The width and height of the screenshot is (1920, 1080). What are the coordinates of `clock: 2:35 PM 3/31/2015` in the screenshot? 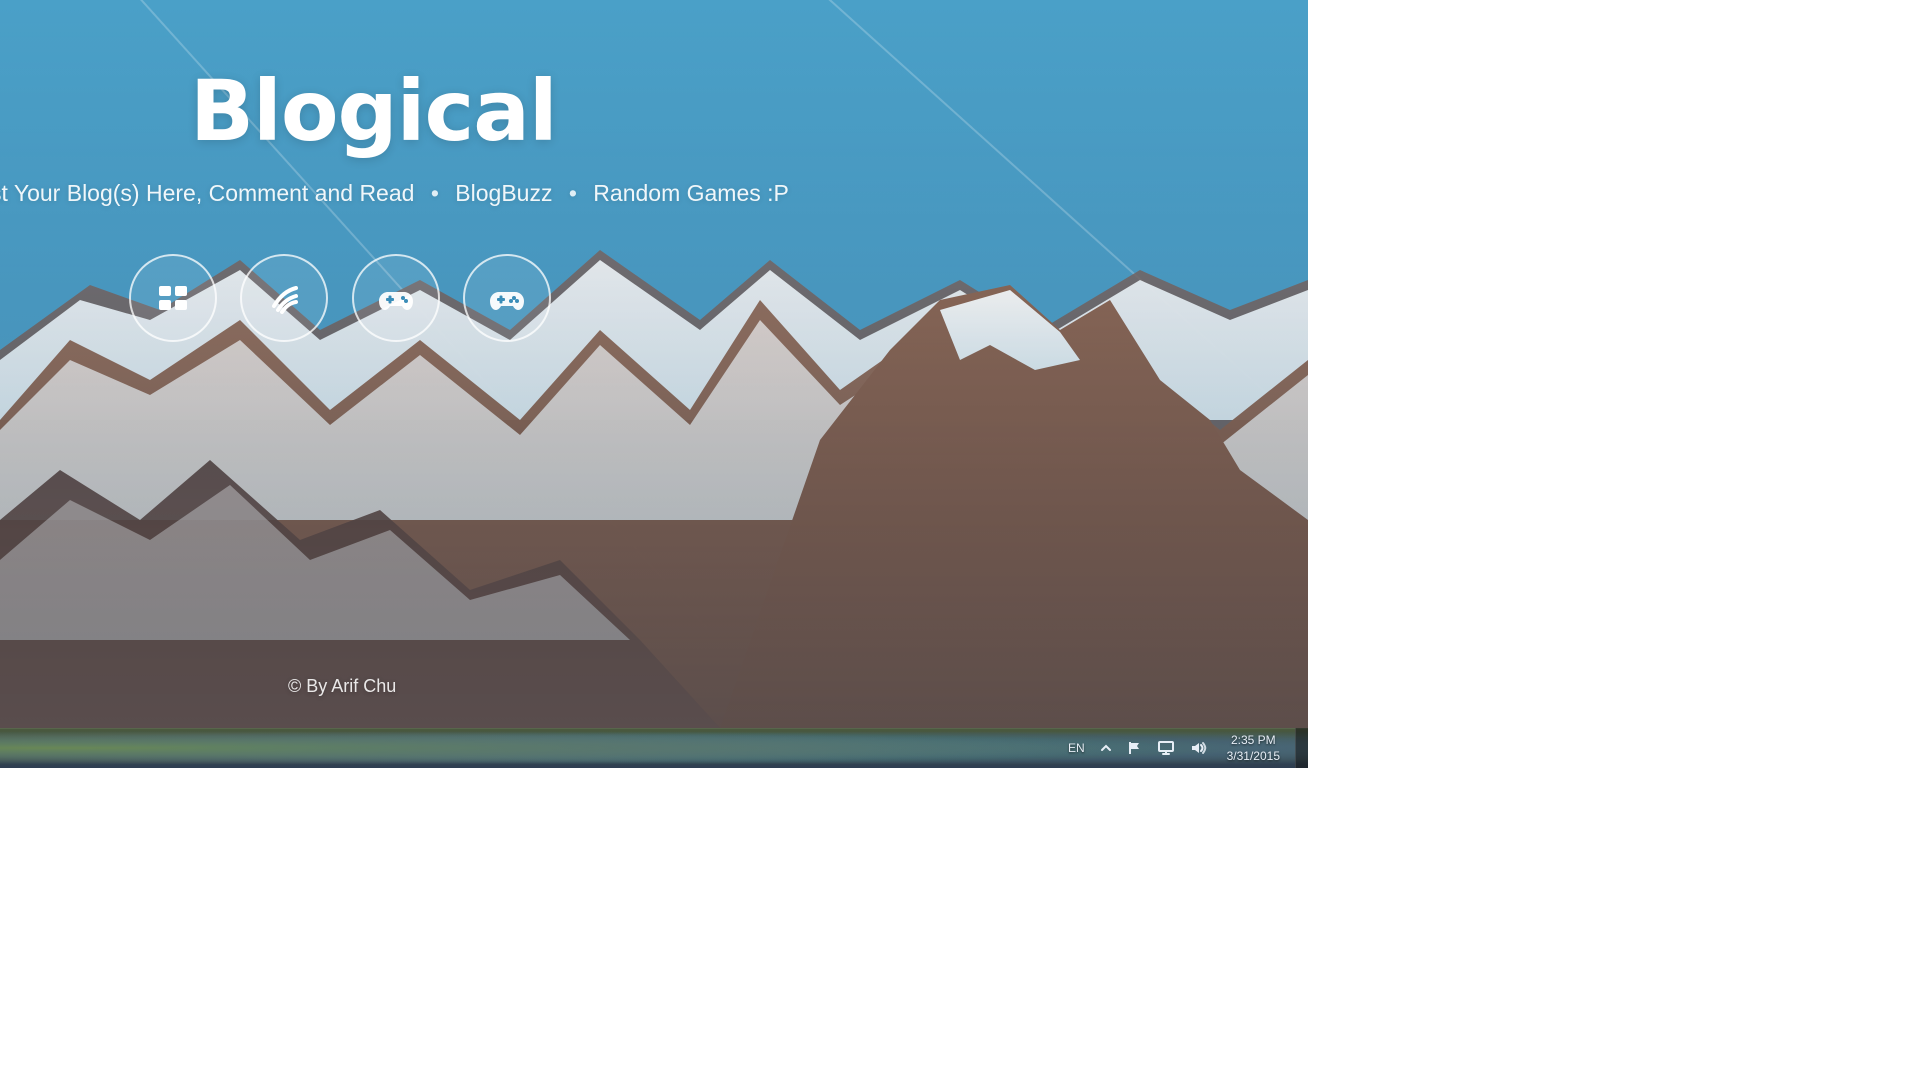 It's located at (1253, 748).